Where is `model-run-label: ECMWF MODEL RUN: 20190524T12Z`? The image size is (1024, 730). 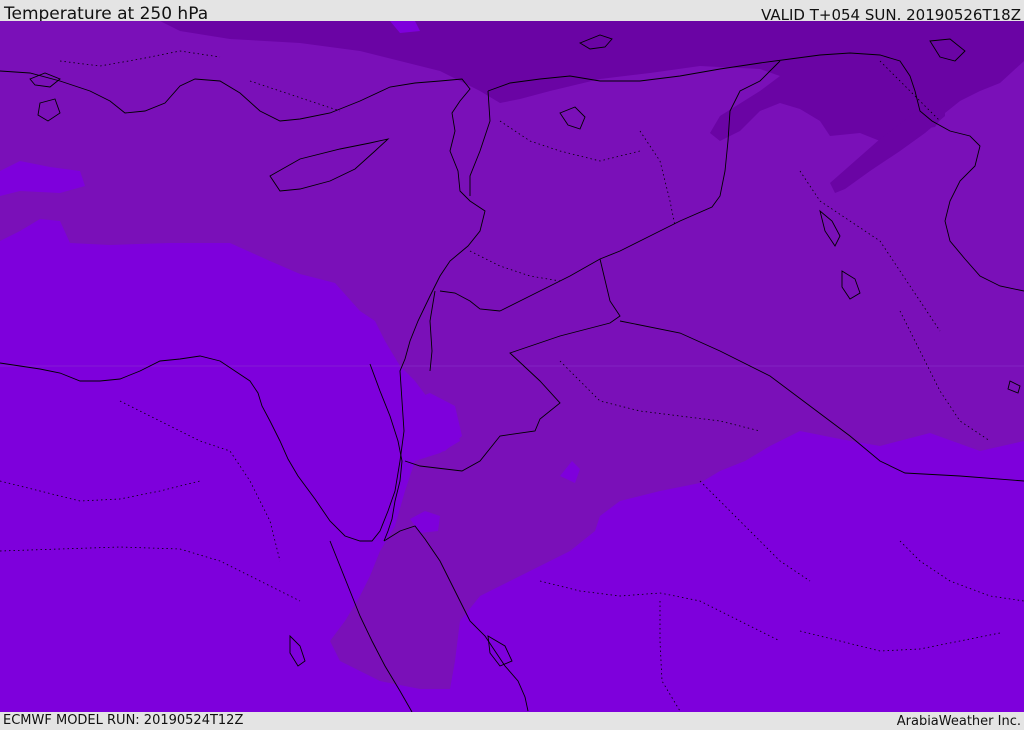 model-run-label: ECMWF MODEL RUN: 20190524T12Z is located at coordinates (123, 720).